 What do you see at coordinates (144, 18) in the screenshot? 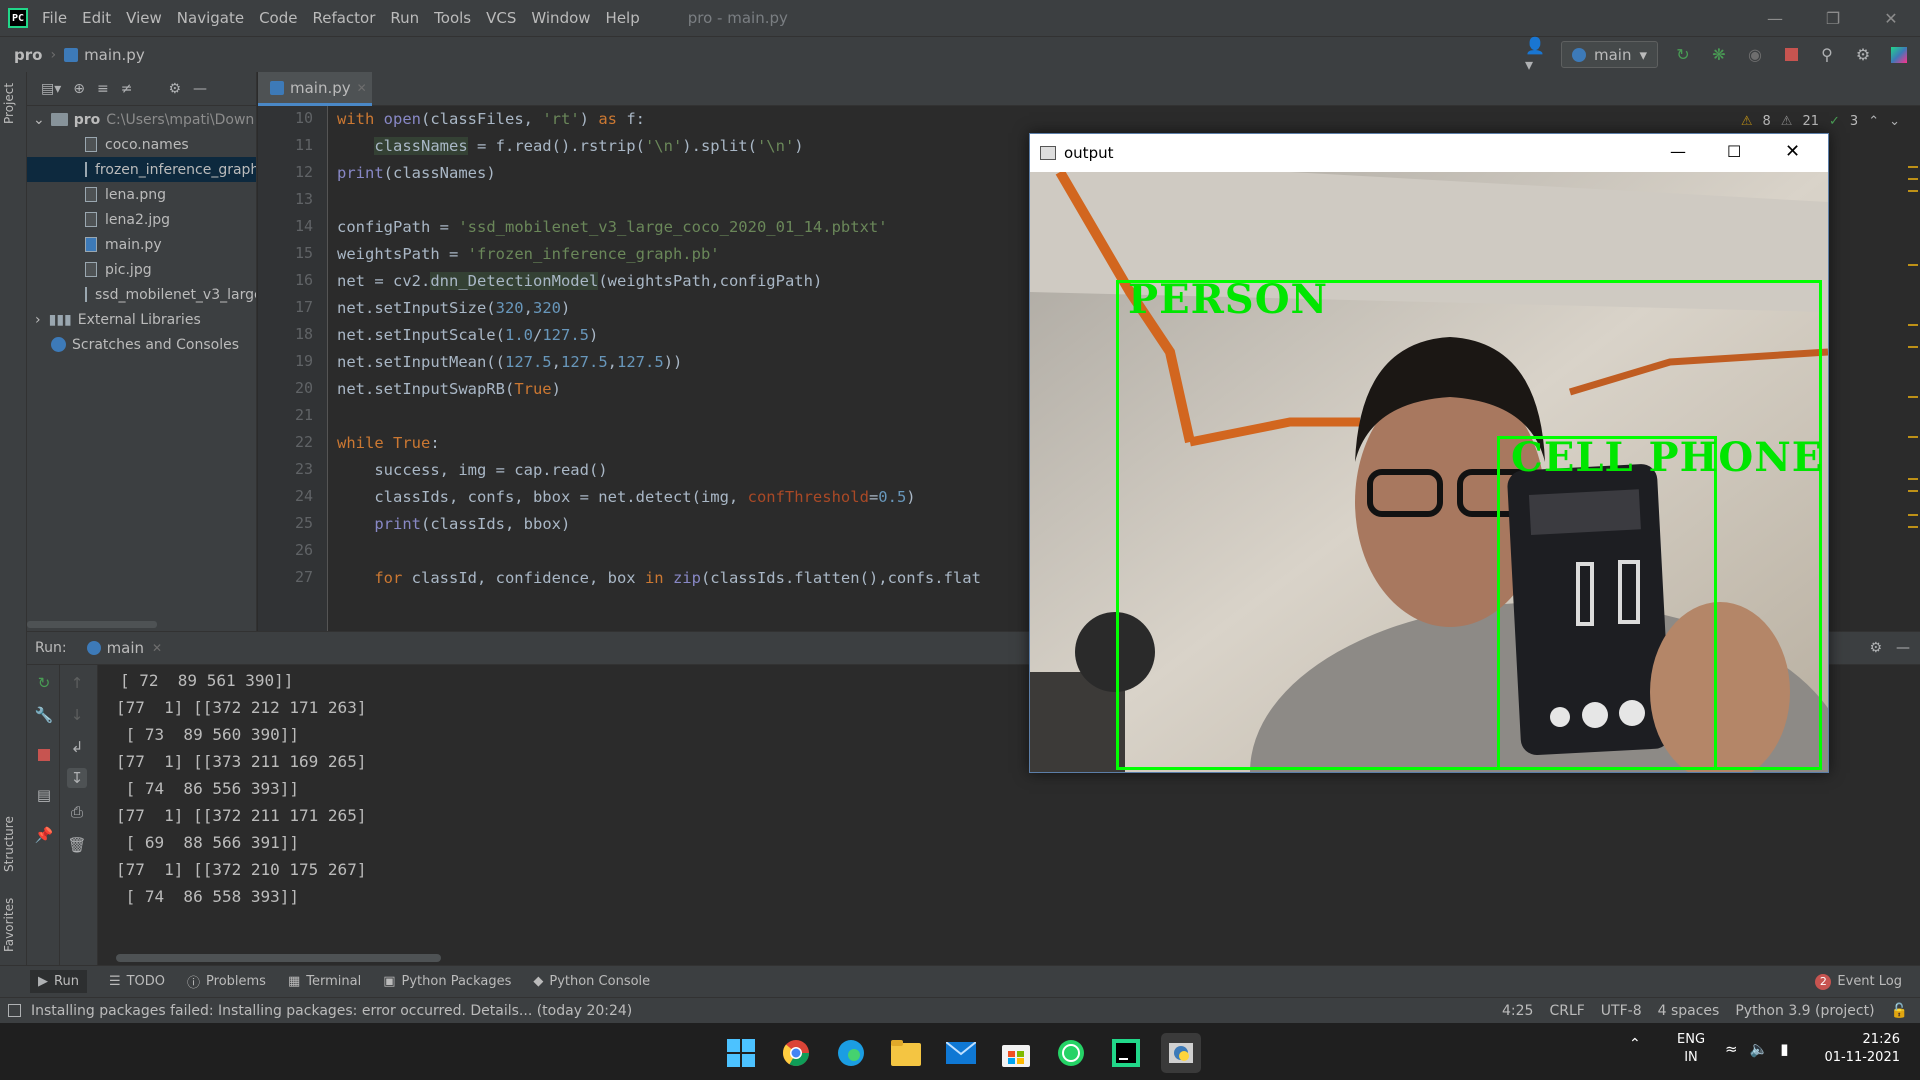
I see `menu-view: View` at bounding box center [144, 18].